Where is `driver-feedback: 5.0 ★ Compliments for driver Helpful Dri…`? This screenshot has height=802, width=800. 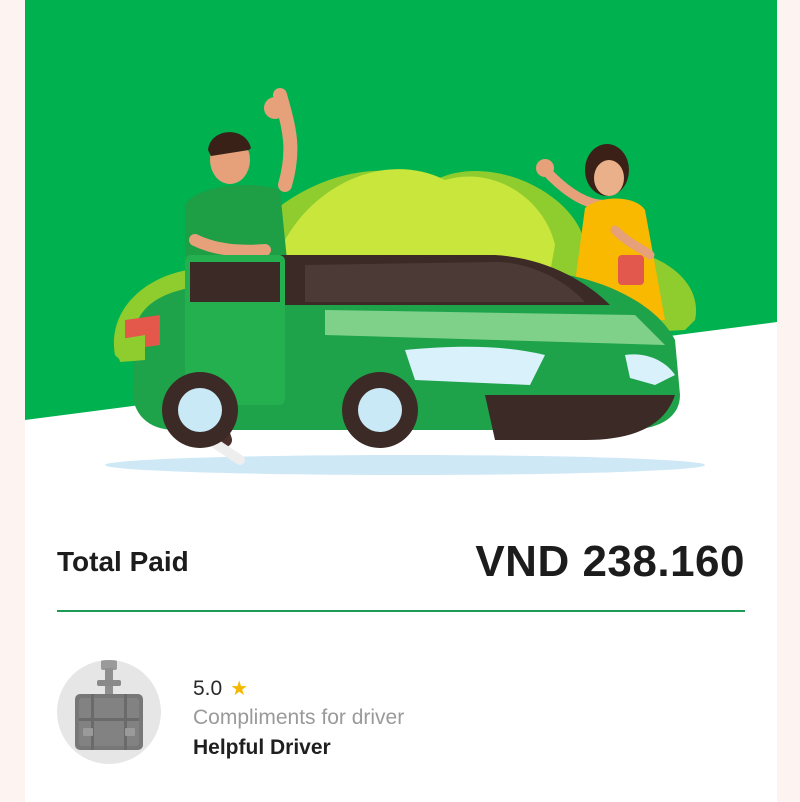
driver-feedback: 5.0 ★ Compliments for driver Helpful Dri… is located at coordinates (402, 715).